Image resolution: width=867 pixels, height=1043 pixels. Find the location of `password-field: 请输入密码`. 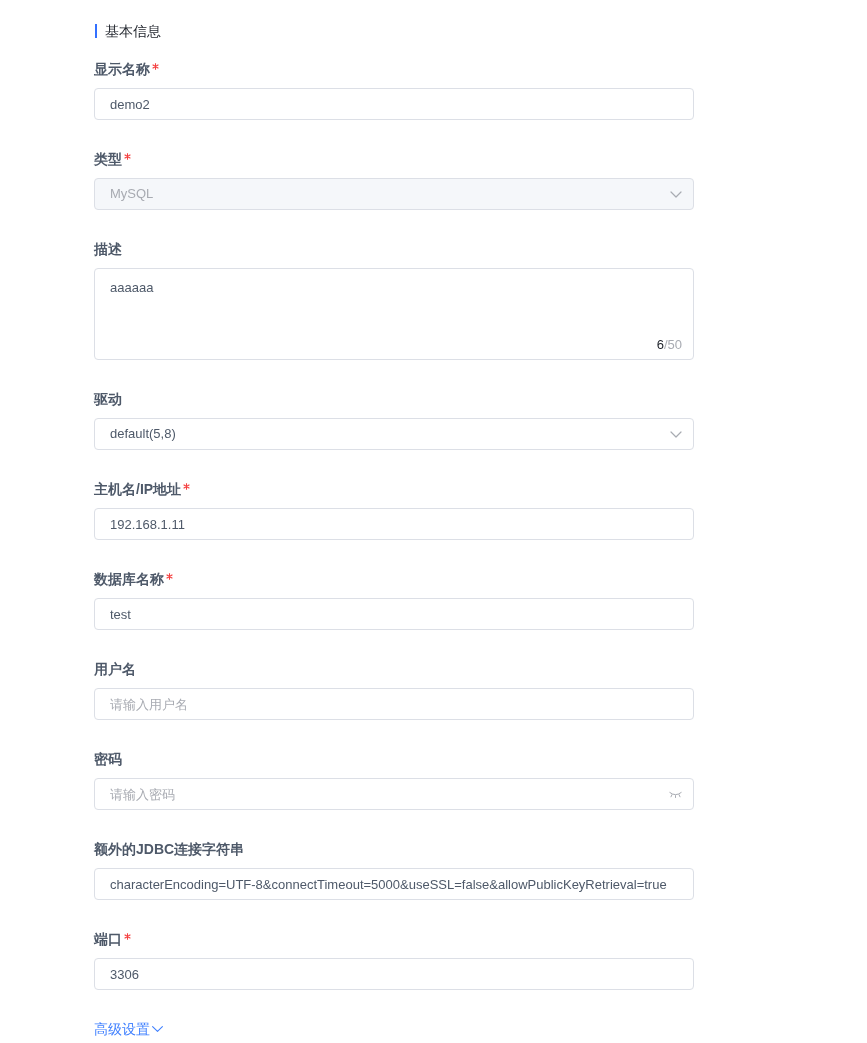

password-field: 请输入密码 is located at coordinates (394, 794).